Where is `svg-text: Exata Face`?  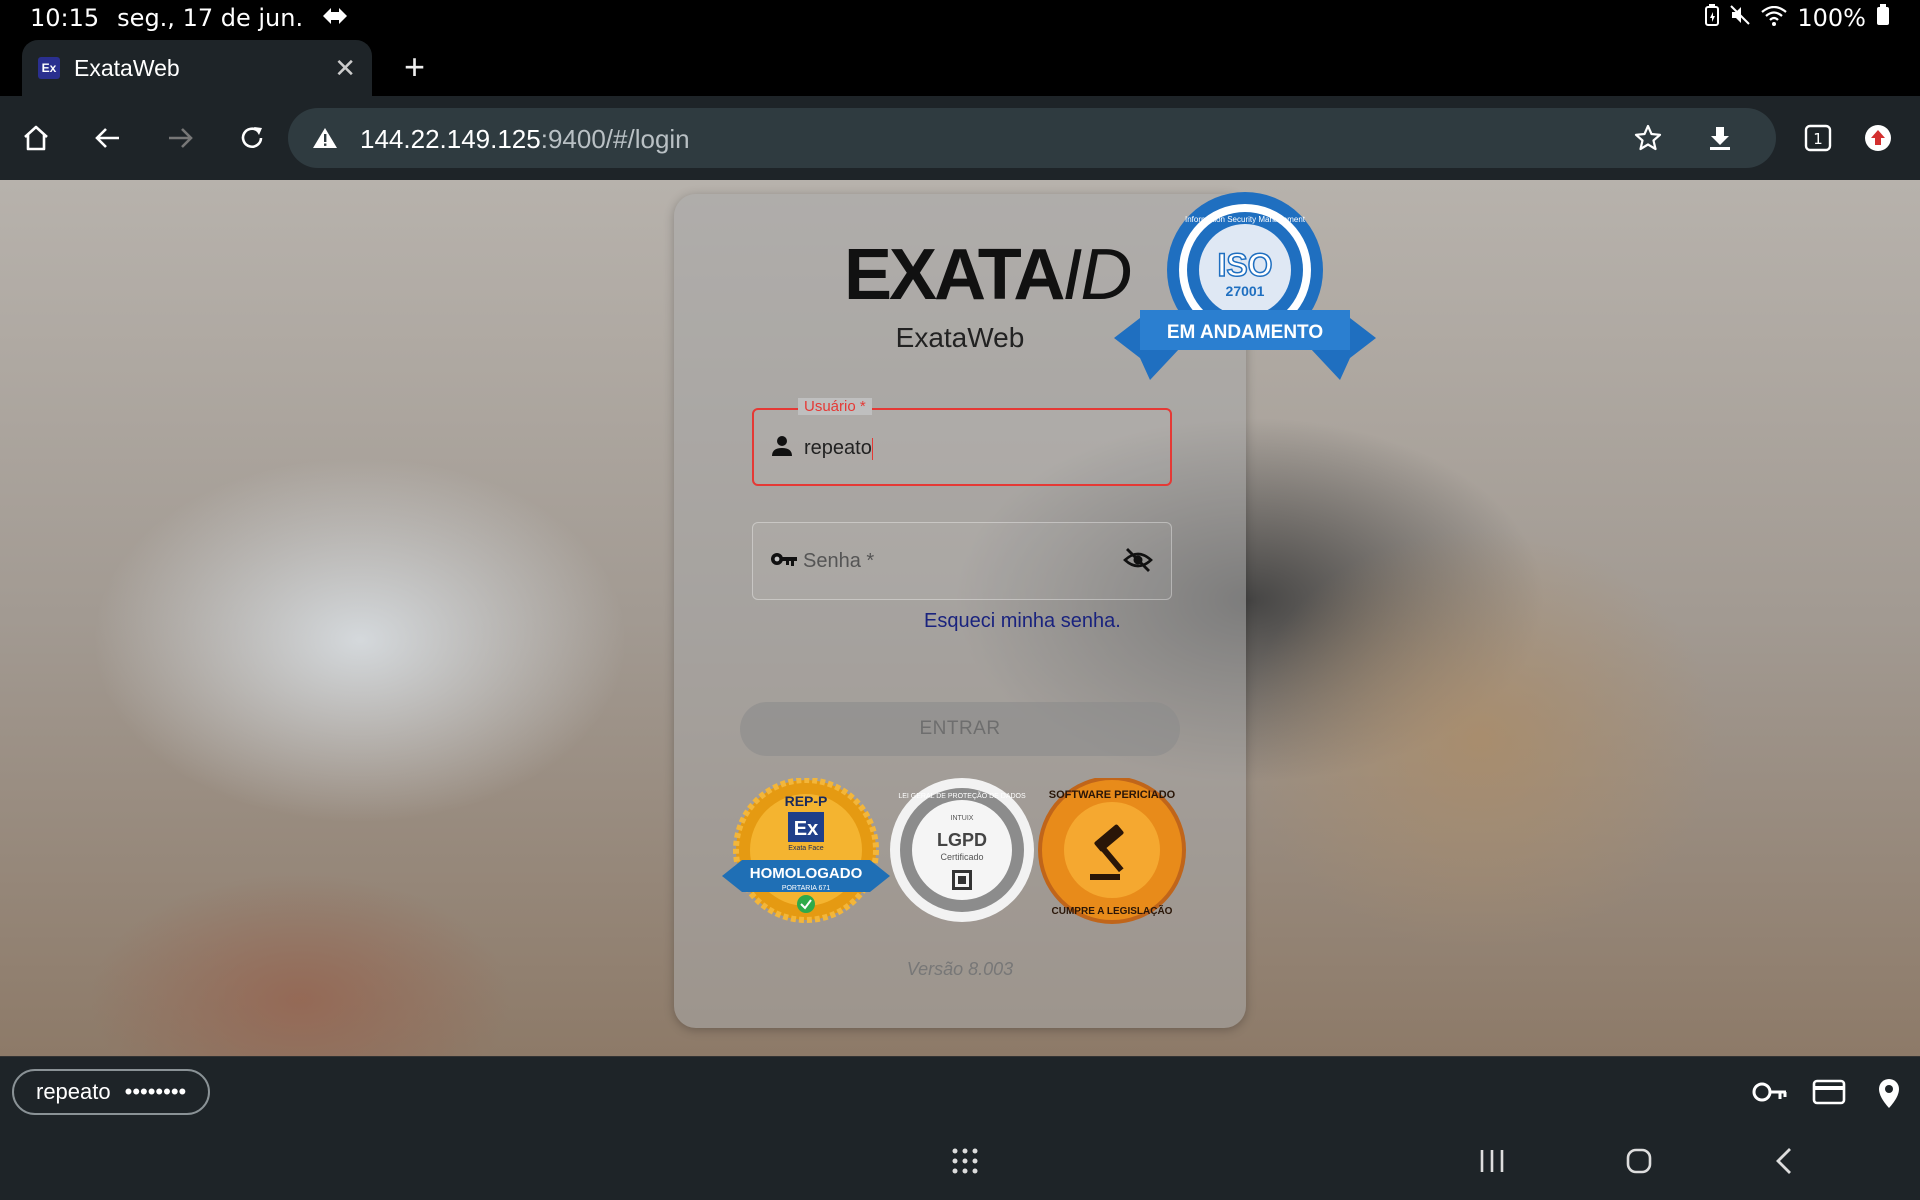
svg-text: Exata Face is located at coordinates (806, 848).